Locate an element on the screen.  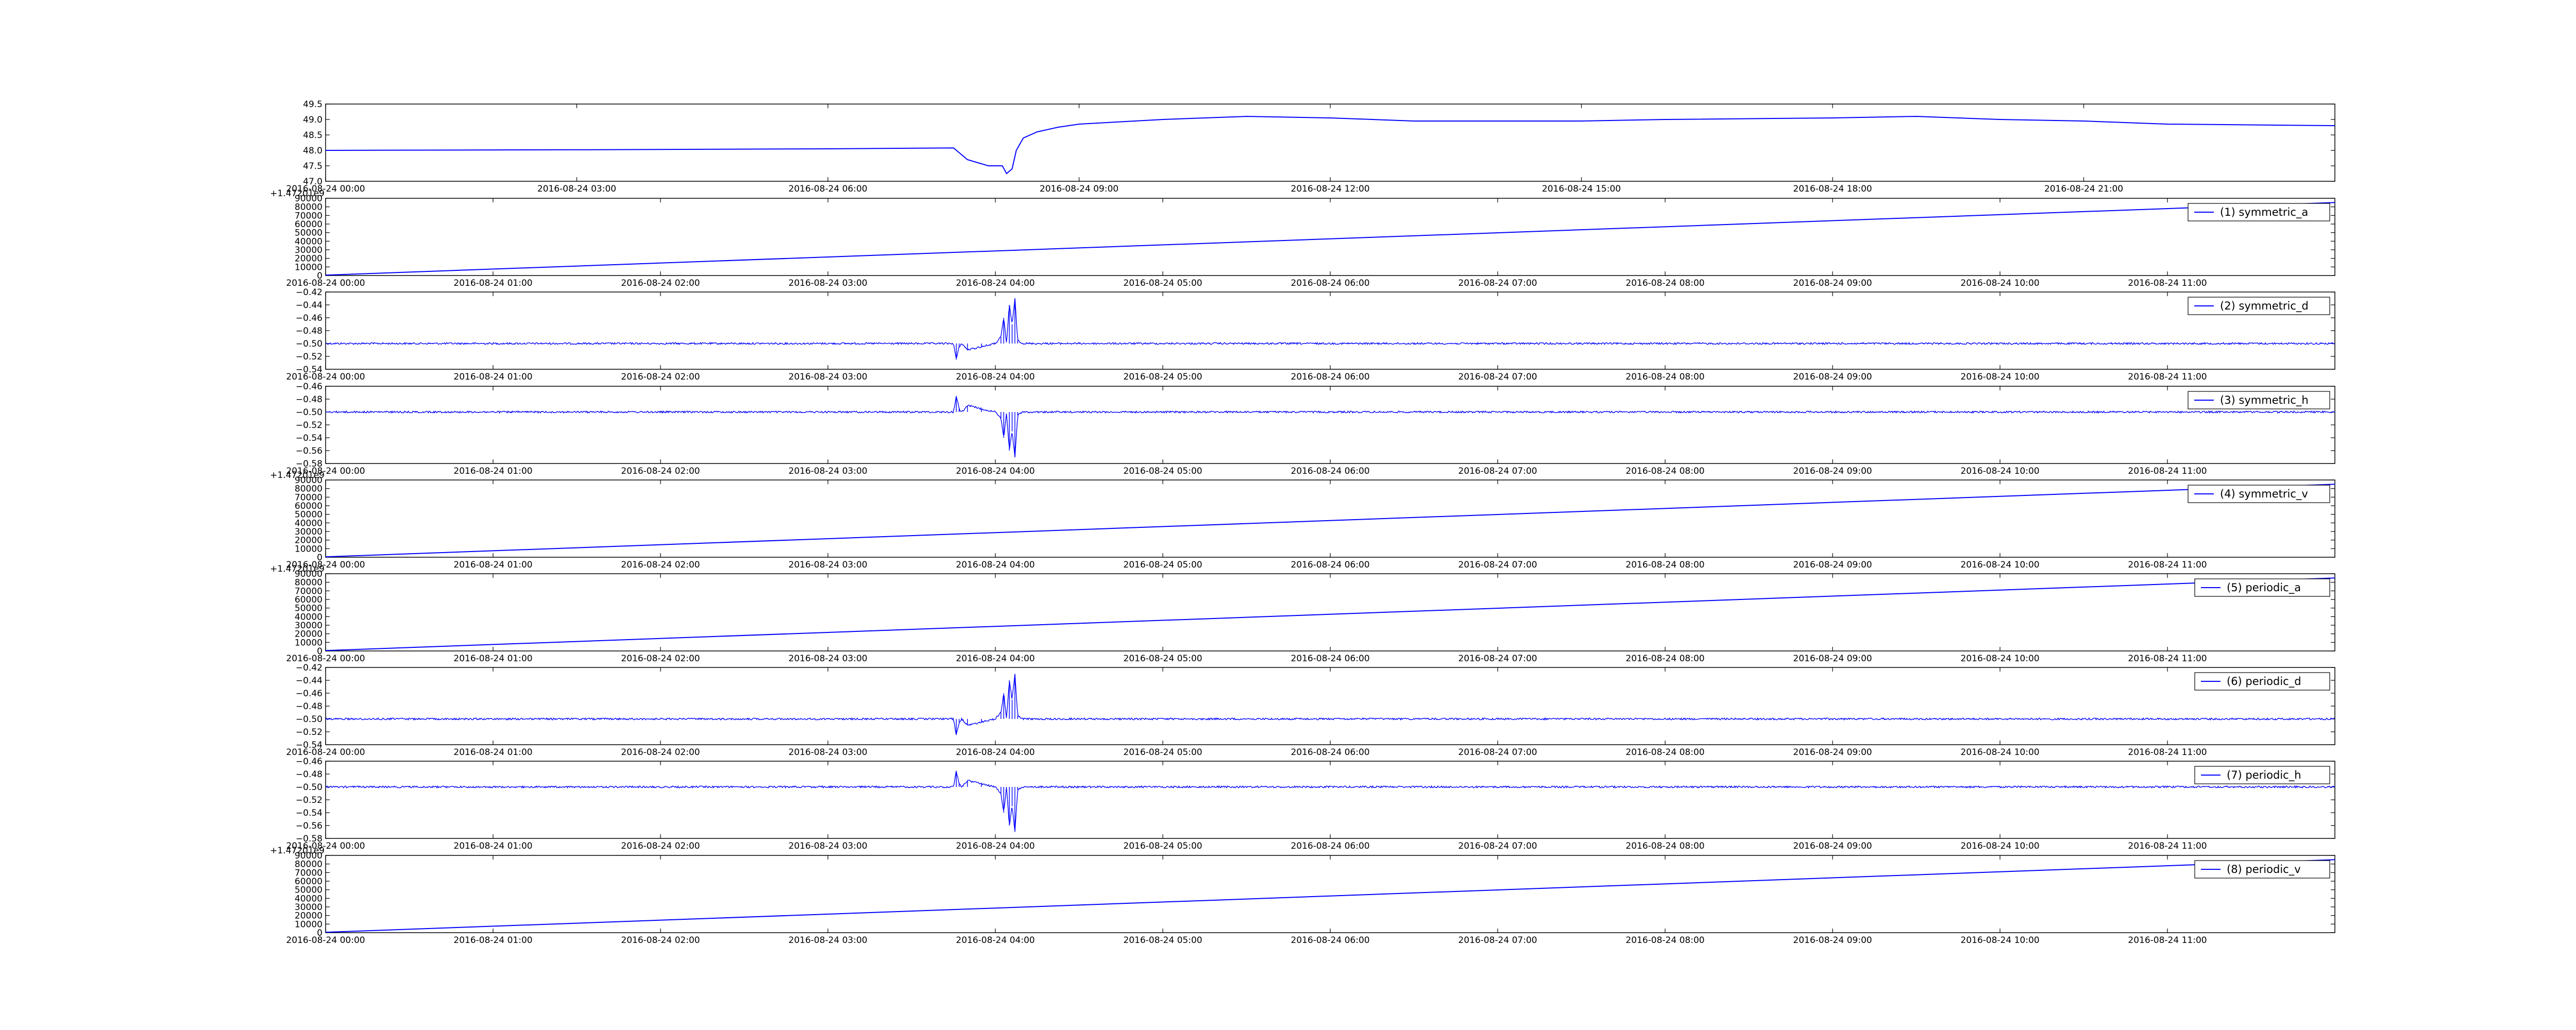
legend-label: (3) symmetric_h is located at coordinates (2264, 401).